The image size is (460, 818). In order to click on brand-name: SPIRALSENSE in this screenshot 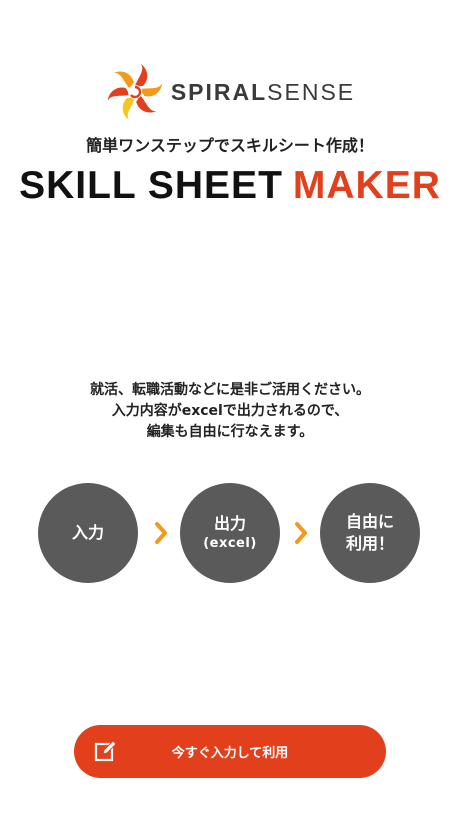, I will do `click(263, 92)`.